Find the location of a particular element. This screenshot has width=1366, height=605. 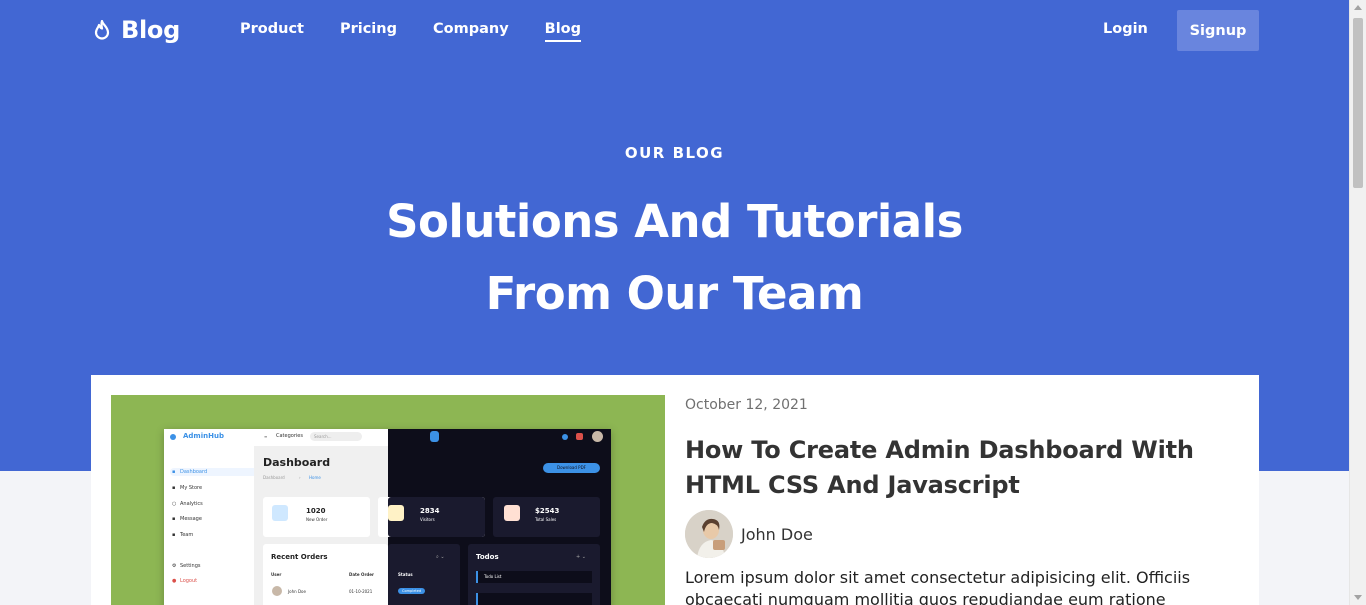

bell-icon is located at coordinates (579, 436).